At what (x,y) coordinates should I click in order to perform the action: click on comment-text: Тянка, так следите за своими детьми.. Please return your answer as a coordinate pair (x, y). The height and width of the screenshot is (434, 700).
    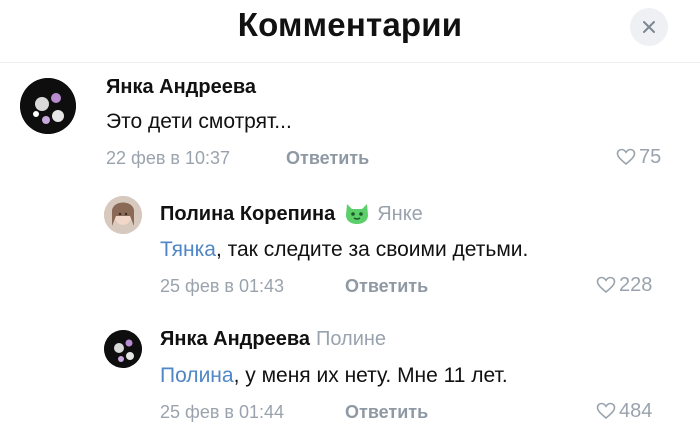
    Looking at the image, I should click on (344, 250).